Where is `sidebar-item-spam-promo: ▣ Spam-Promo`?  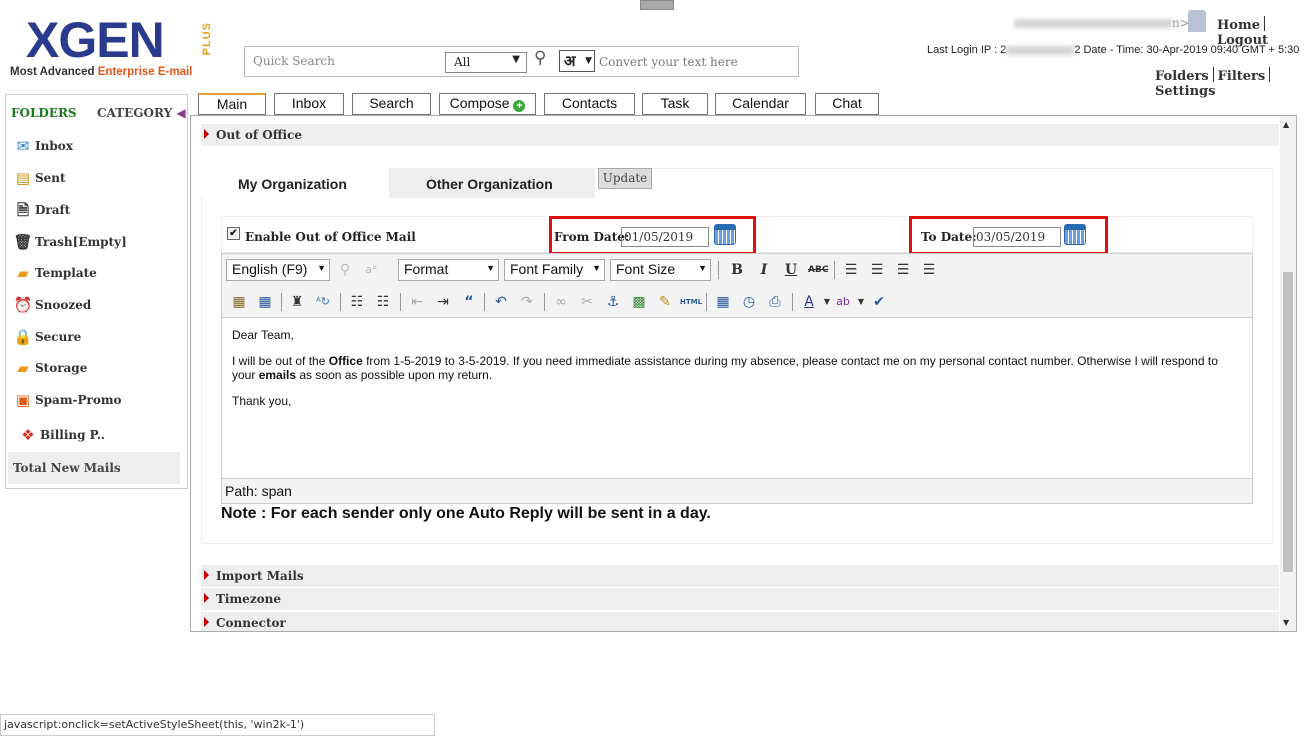 sidebar-item-spam-promo: ▣ Spam-Promo is located at coordinates (67, 400).